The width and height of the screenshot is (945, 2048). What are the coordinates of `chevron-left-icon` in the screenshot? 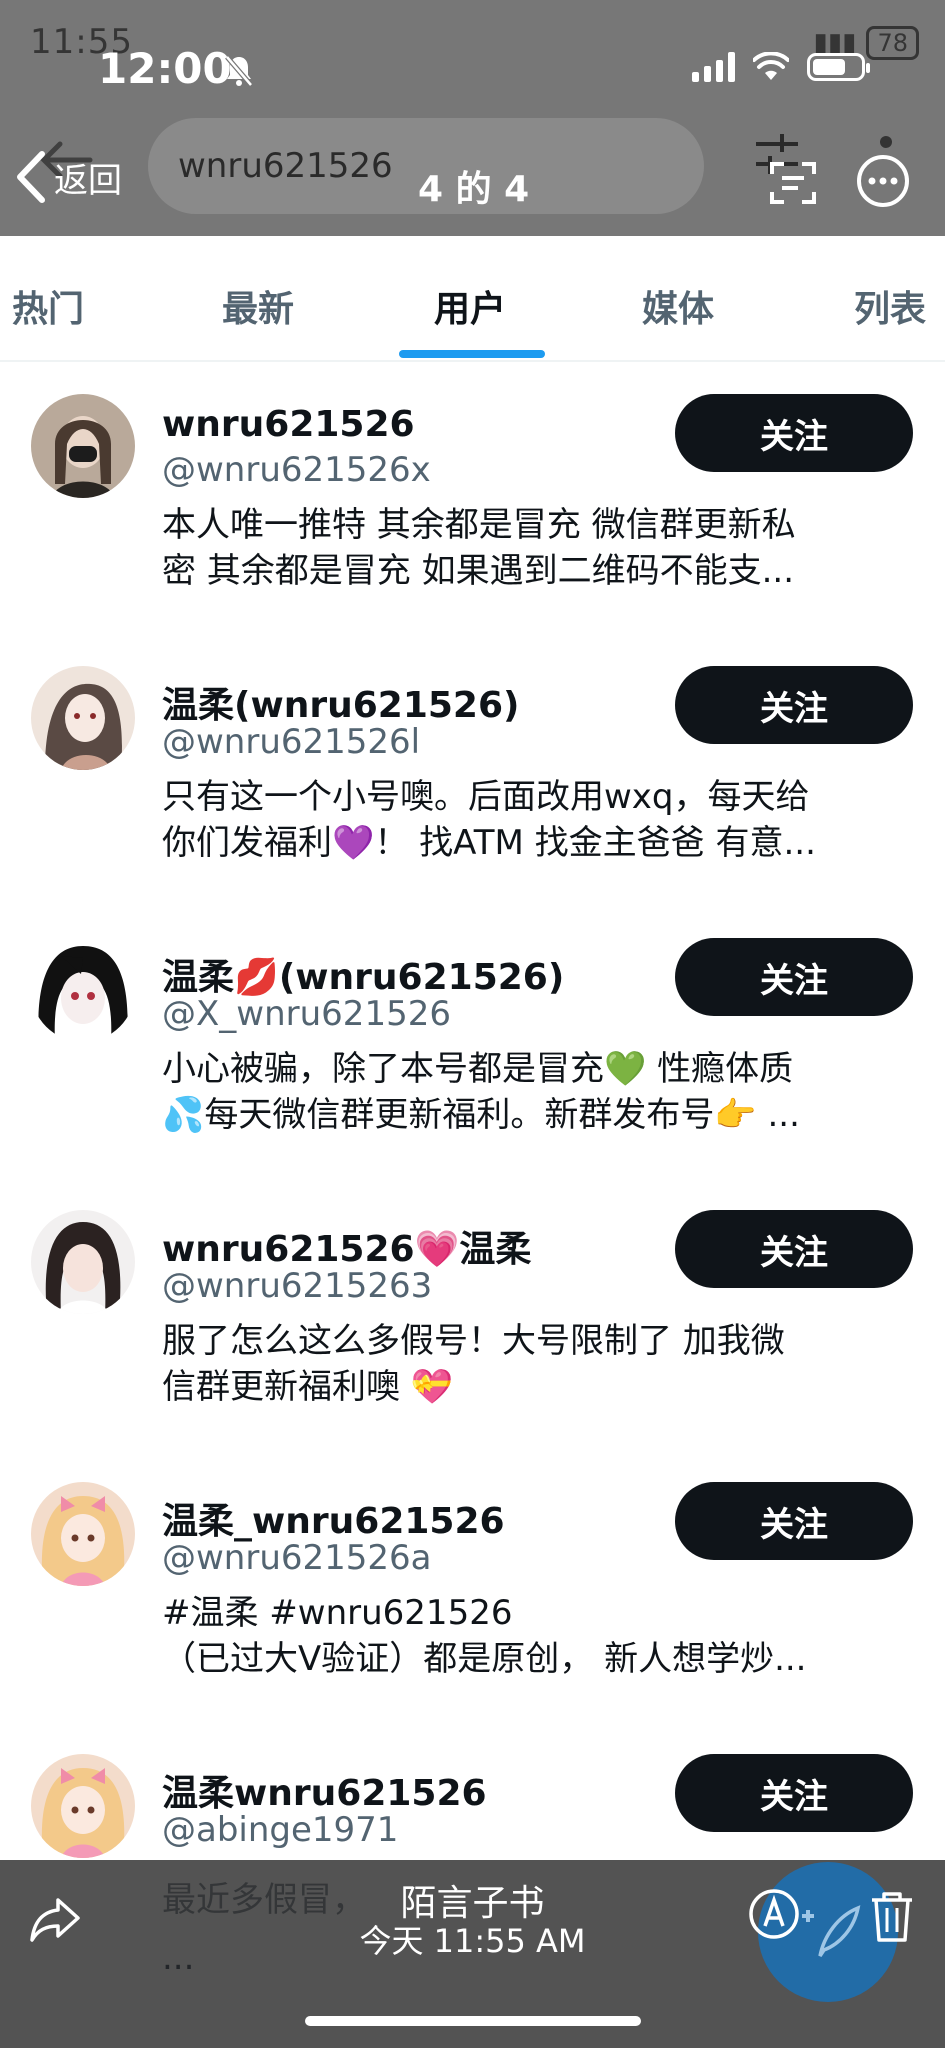 It's located at (31, 177).